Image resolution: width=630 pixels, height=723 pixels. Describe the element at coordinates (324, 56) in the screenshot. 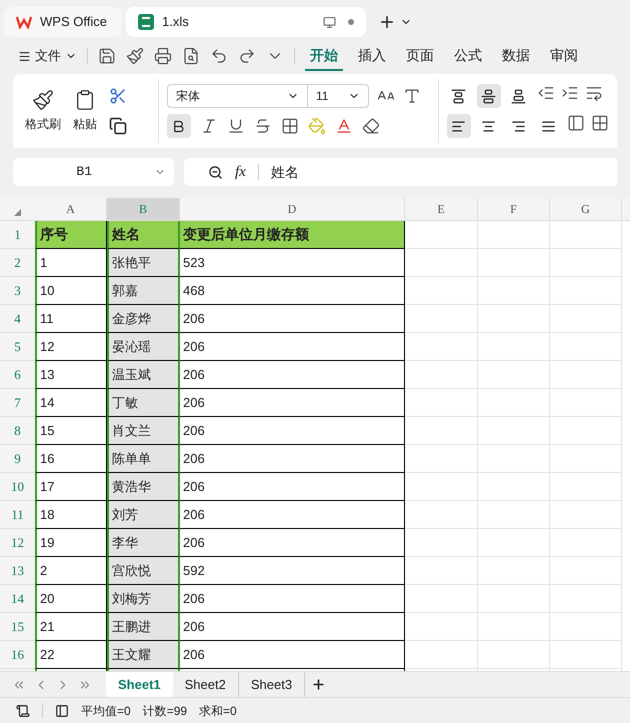

I see `ribbon-tab: 开始` at that location.